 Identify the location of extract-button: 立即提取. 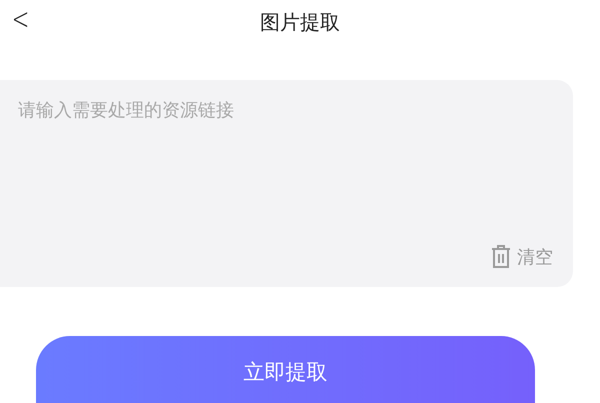
(285, 369).